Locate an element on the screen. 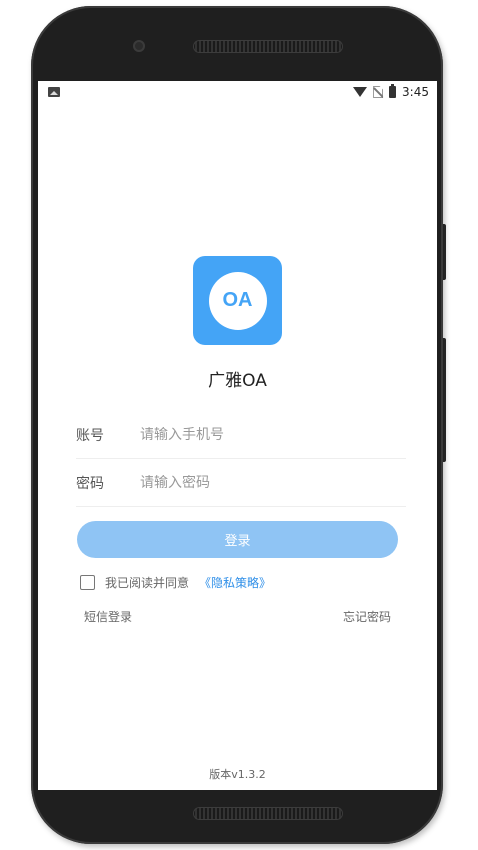 This screenshot has width=478, height=850. account-field: 账号 is located at coordinates (241, 435).